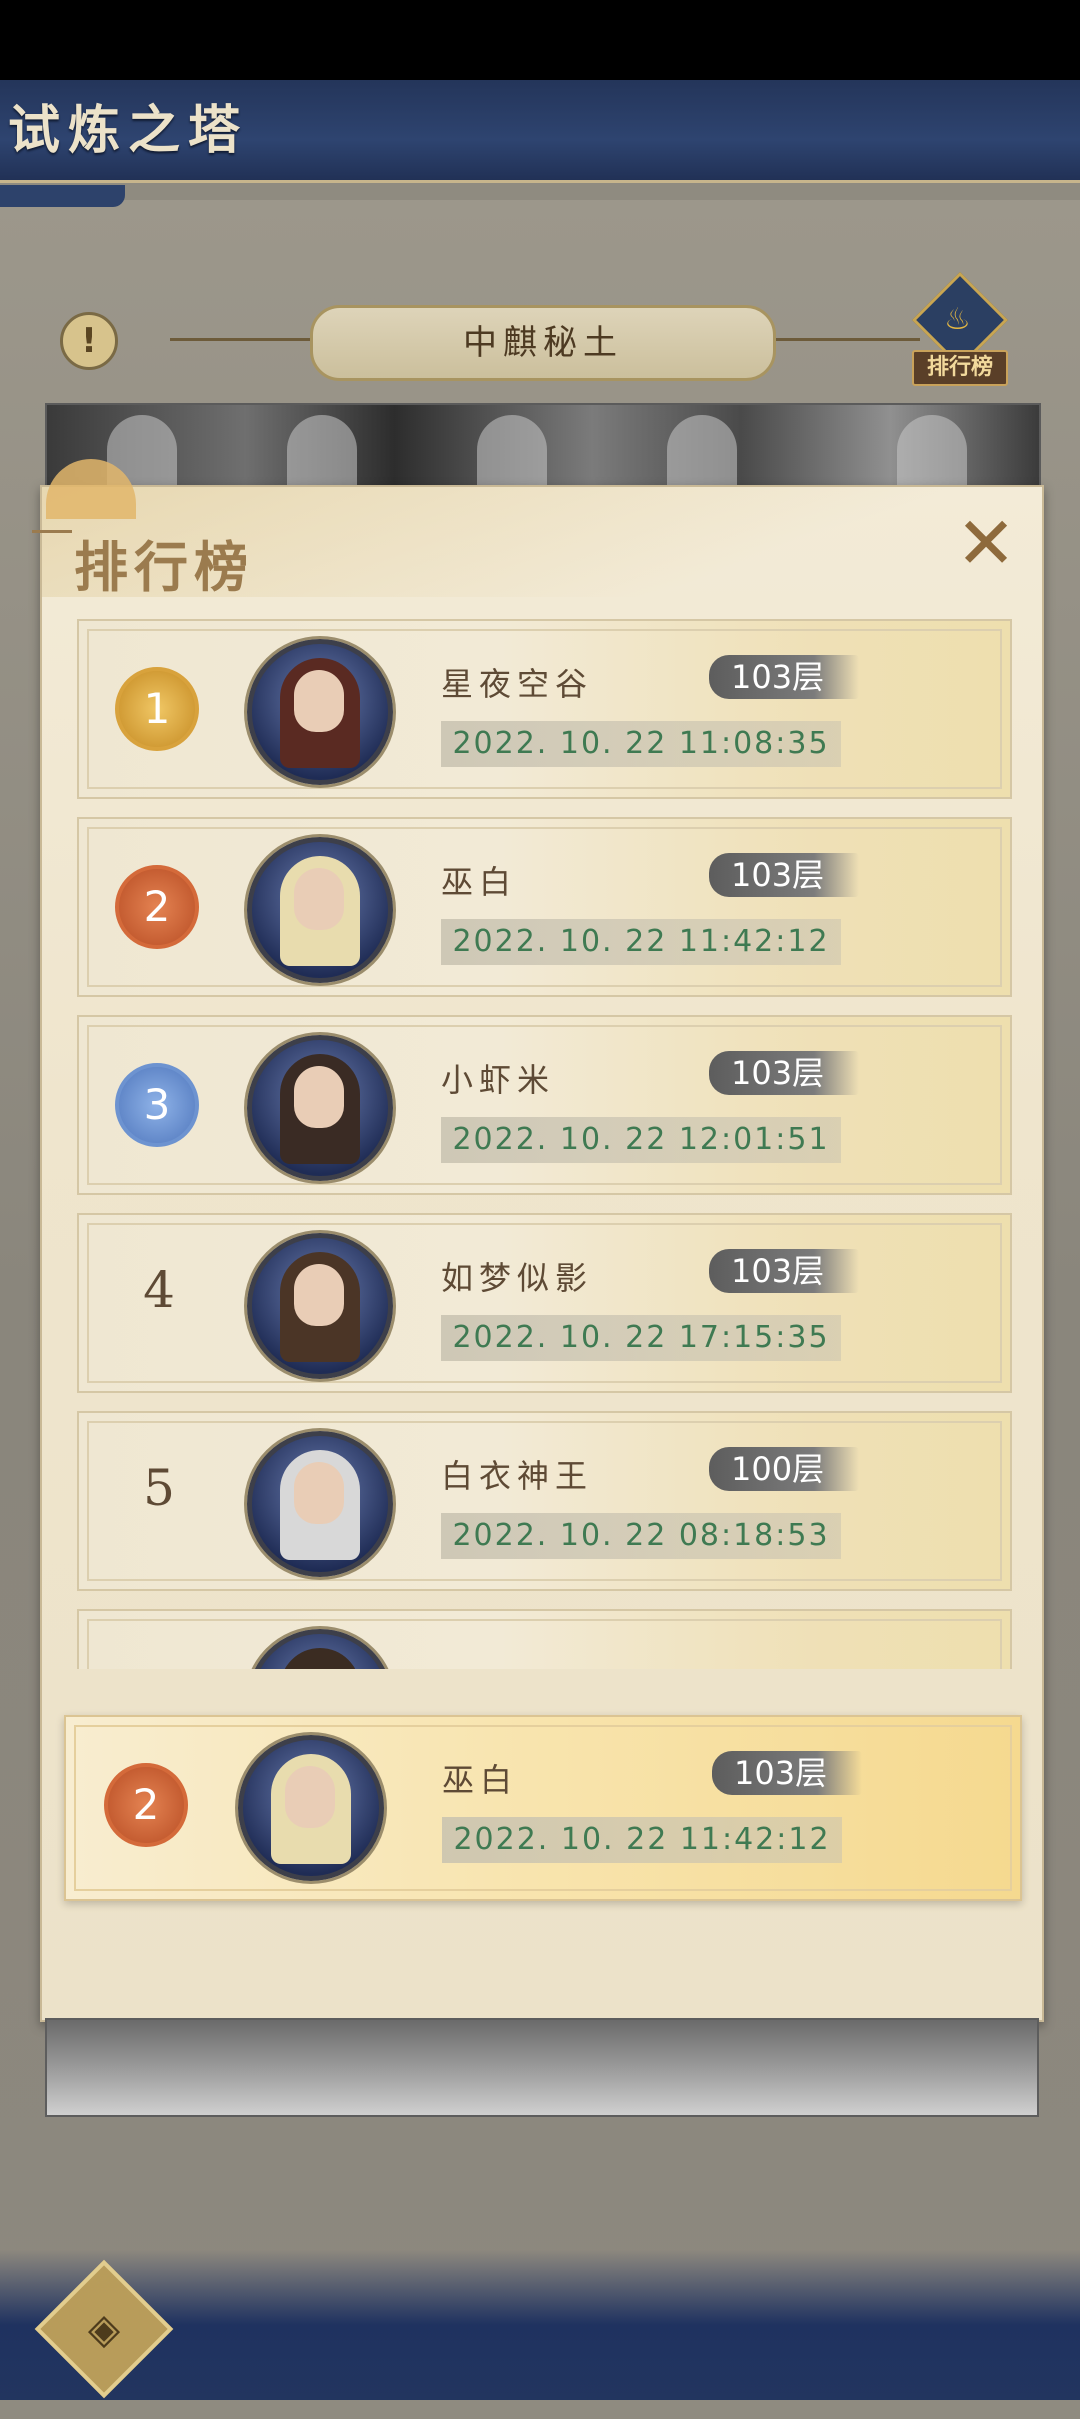  What do you see at coordinates (540, 40) in the screenshot?
I see `status-bar` at bounding box center [540, 40].